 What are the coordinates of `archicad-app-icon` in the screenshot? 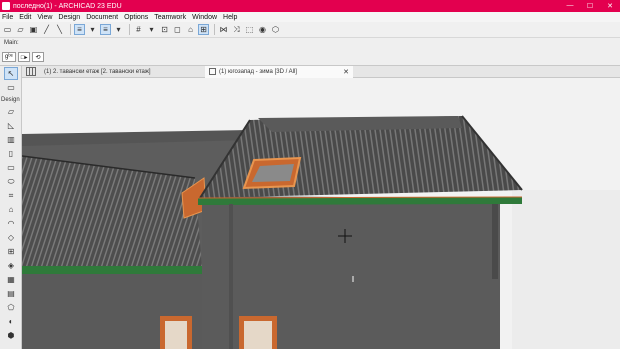 It's located at (6, 6).